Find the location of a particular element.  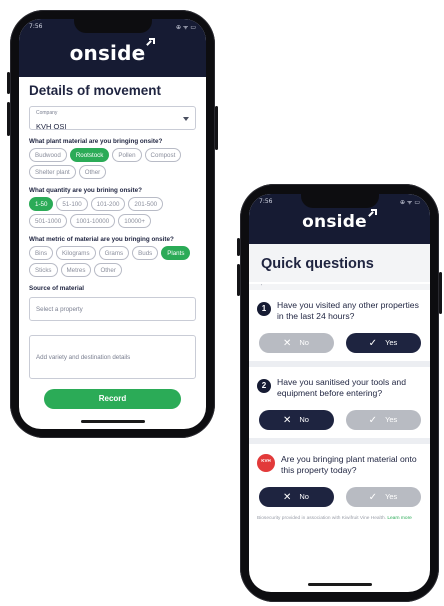

learn-more-link: Learn more is located at coordinates (399, 518).